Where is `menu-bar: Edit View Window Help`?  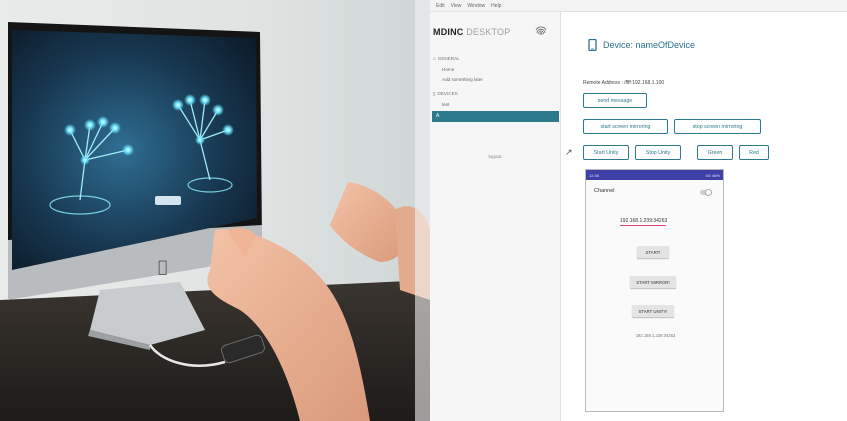 menu-bar: Edit View Window Help is located at coordinates (638, 6).